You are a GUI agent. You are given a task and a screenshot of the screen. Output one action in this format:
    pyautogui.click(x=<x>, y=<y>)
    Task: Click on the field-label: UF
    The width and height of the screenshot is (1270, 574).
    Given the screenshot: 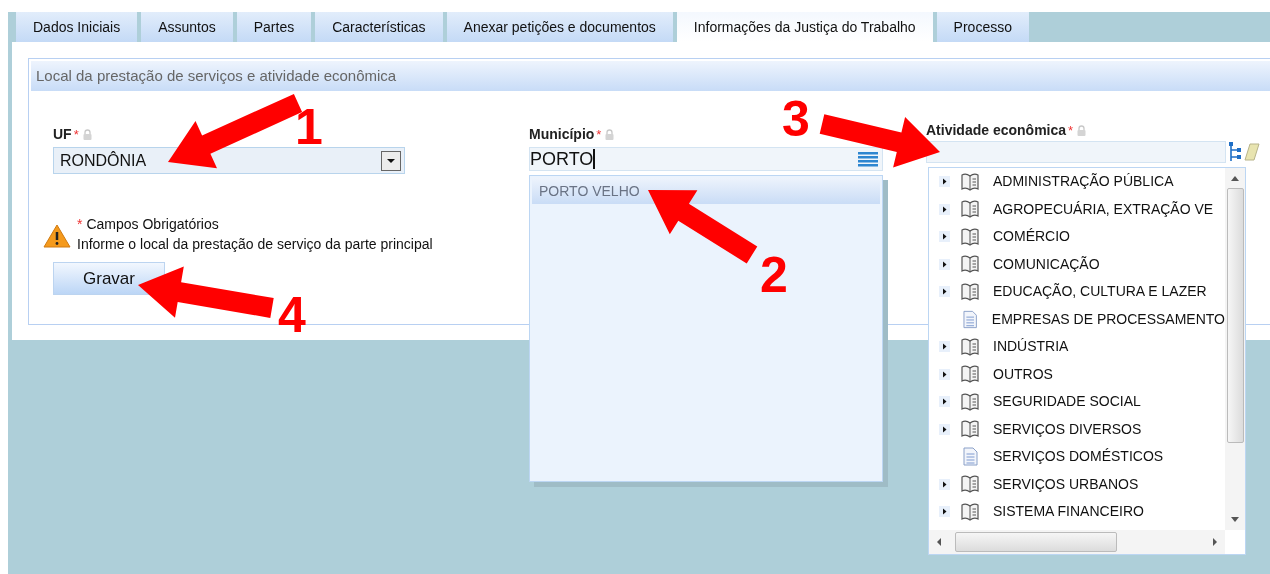 What is the action you would take?
    pyautogui.click(x=62, y=134)
    